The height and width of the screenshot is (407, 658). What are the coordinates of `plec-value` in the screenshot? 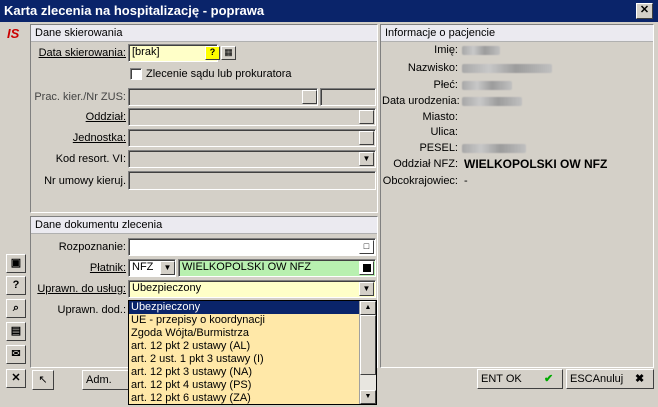 It's located at (487, 85).